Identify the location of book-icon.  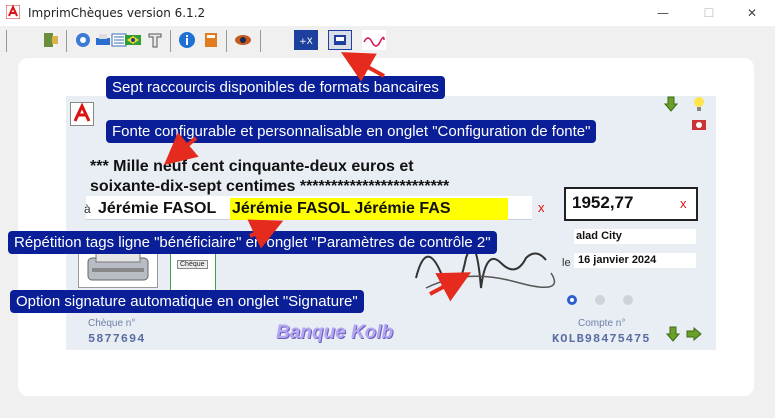
(211, 40).